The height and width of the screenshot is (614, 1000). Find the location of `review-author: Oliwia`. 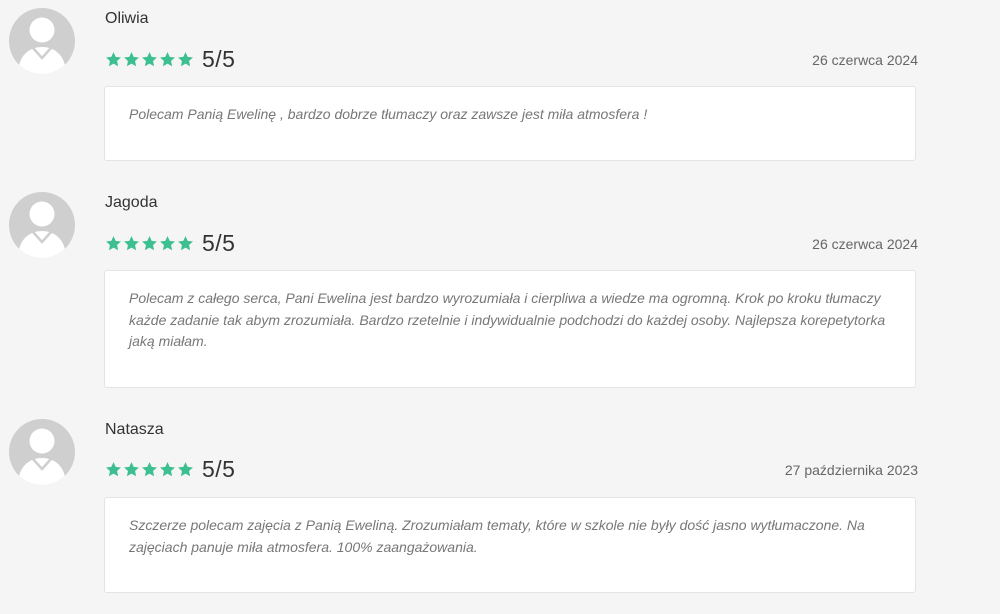

review-author: Oliwia is located at coordinates (127, 18).